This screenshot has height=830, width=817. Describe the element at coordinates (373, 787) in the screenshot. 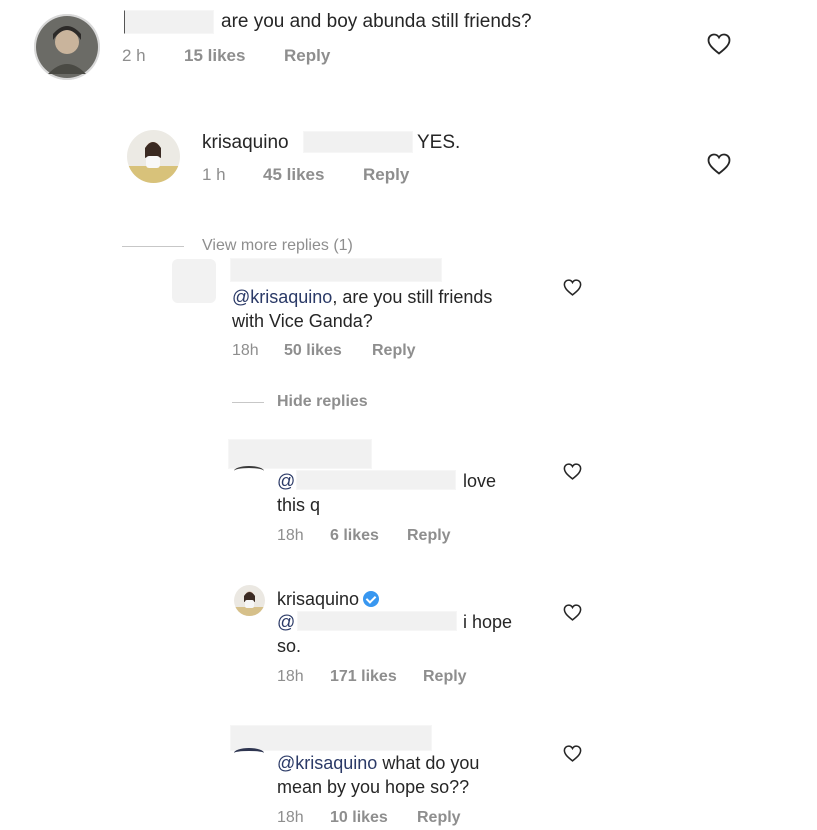

I see `comment-text-line2: mean by you hope so??` at that location.